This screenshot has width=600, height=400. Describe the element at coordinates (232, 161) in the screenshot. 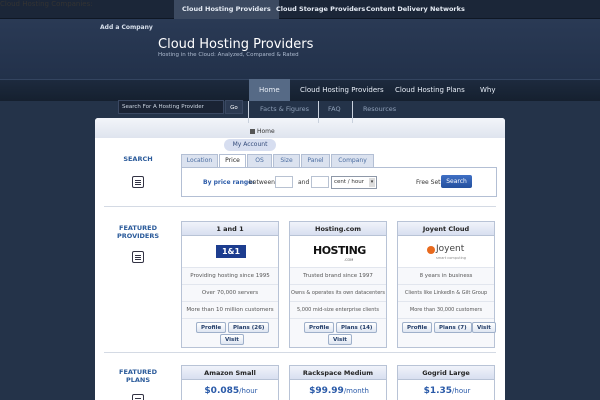

I see `tab-price: Price` at that location.